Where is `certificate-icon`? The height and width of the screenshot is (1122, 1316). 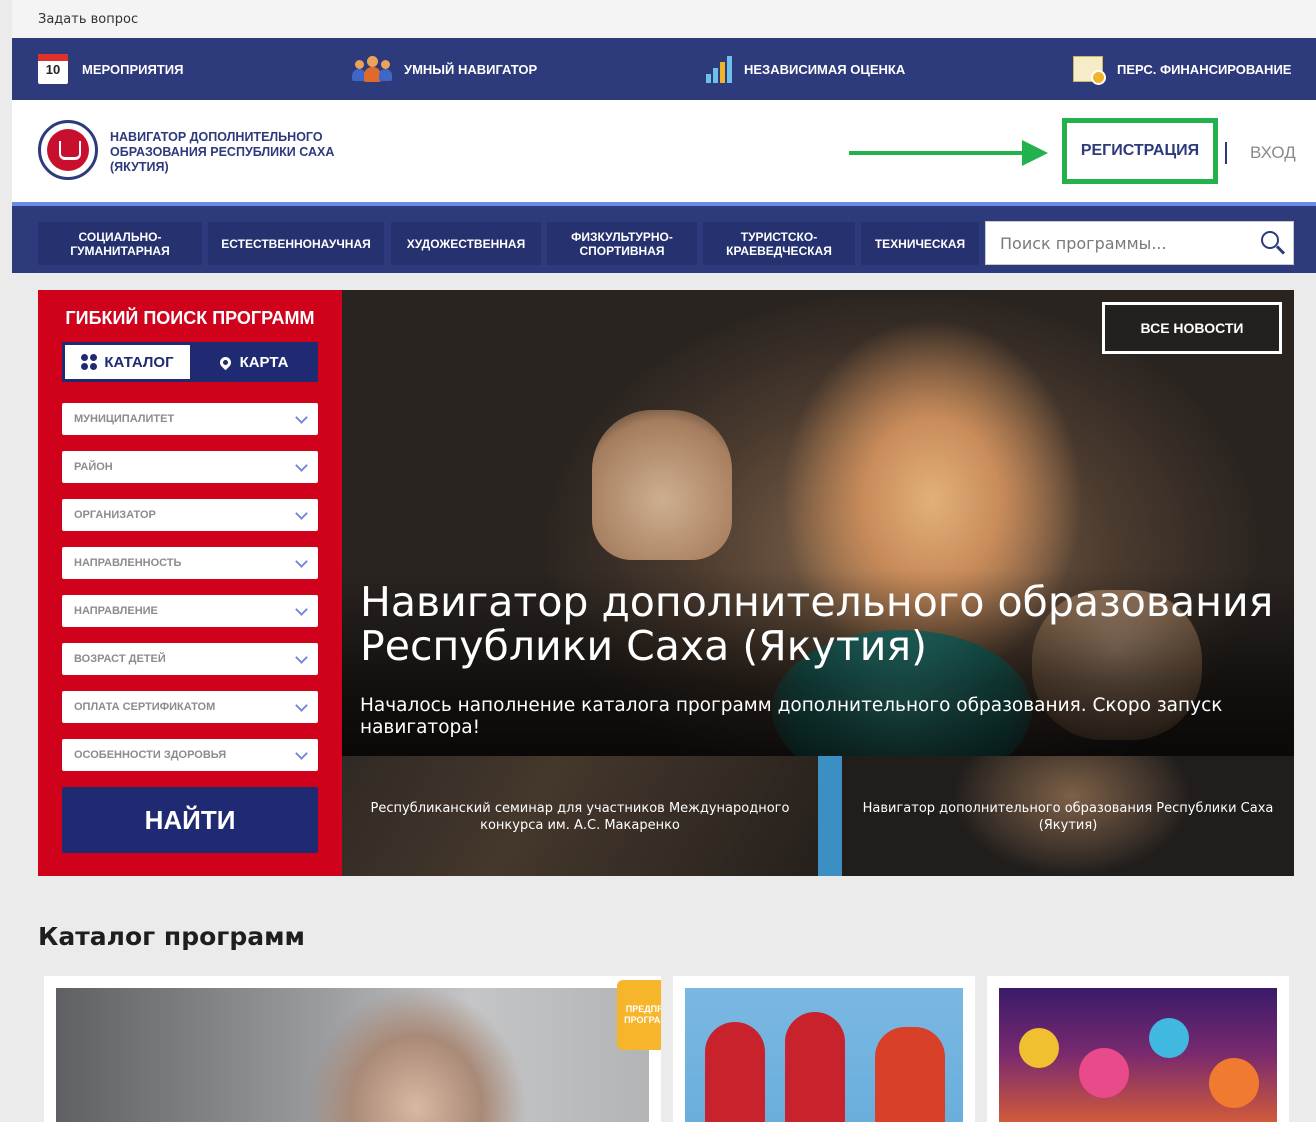
certificate-icon is located at coordinates (1089, 70).